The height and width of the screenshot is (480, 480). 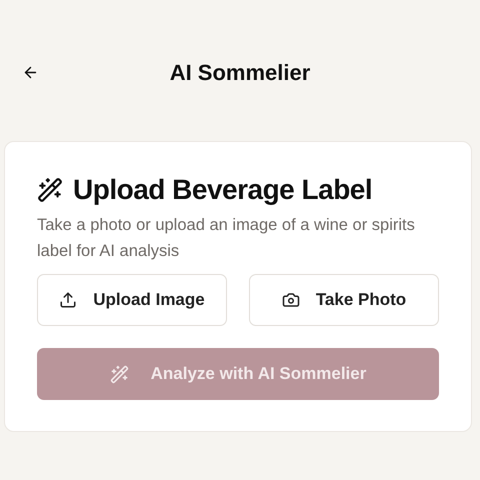 What do you see at coordinates (222, 190) in the screenshot?
I see `card-title: Upload Beverage Label` at bounding box center [222, 190].